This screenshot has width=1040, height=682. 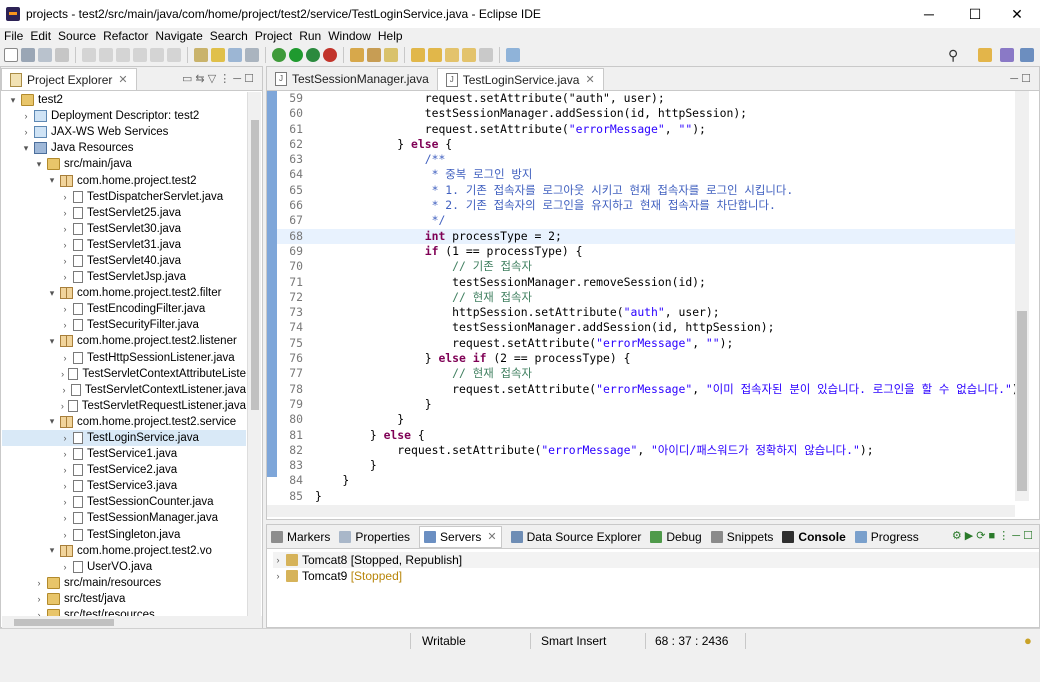 What do you see at coordinates (124, 341) in the screenshot?
I see `tree-item: ▾ com.home.project.test2.listener` at bounding box center [124, 341].